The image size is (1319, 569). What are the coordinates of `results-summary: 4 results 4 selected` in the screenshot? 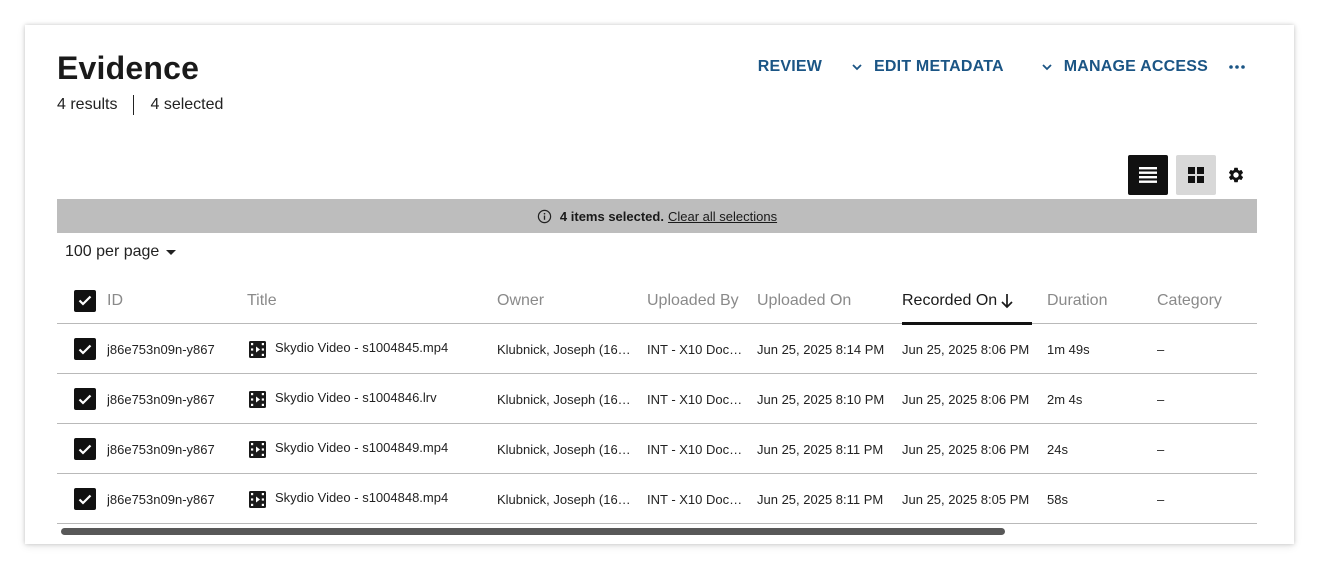 It's located at (140, 105).